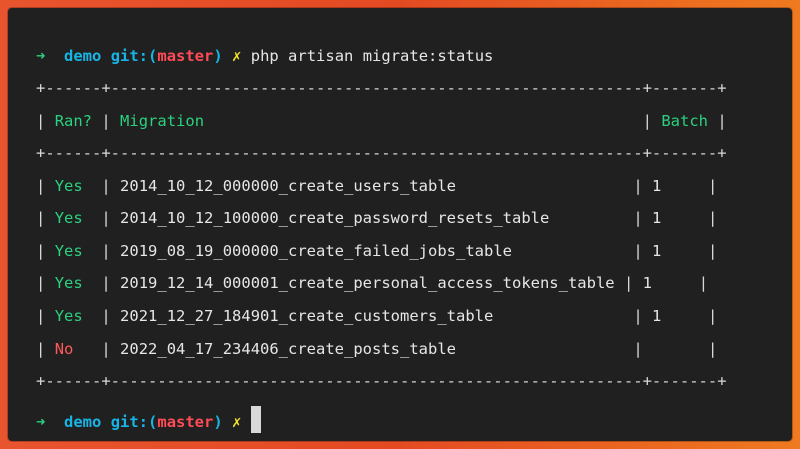  Describe the element at coordinates (162, 121) in the screenshot. I see `header-migration: Migration` at that location.